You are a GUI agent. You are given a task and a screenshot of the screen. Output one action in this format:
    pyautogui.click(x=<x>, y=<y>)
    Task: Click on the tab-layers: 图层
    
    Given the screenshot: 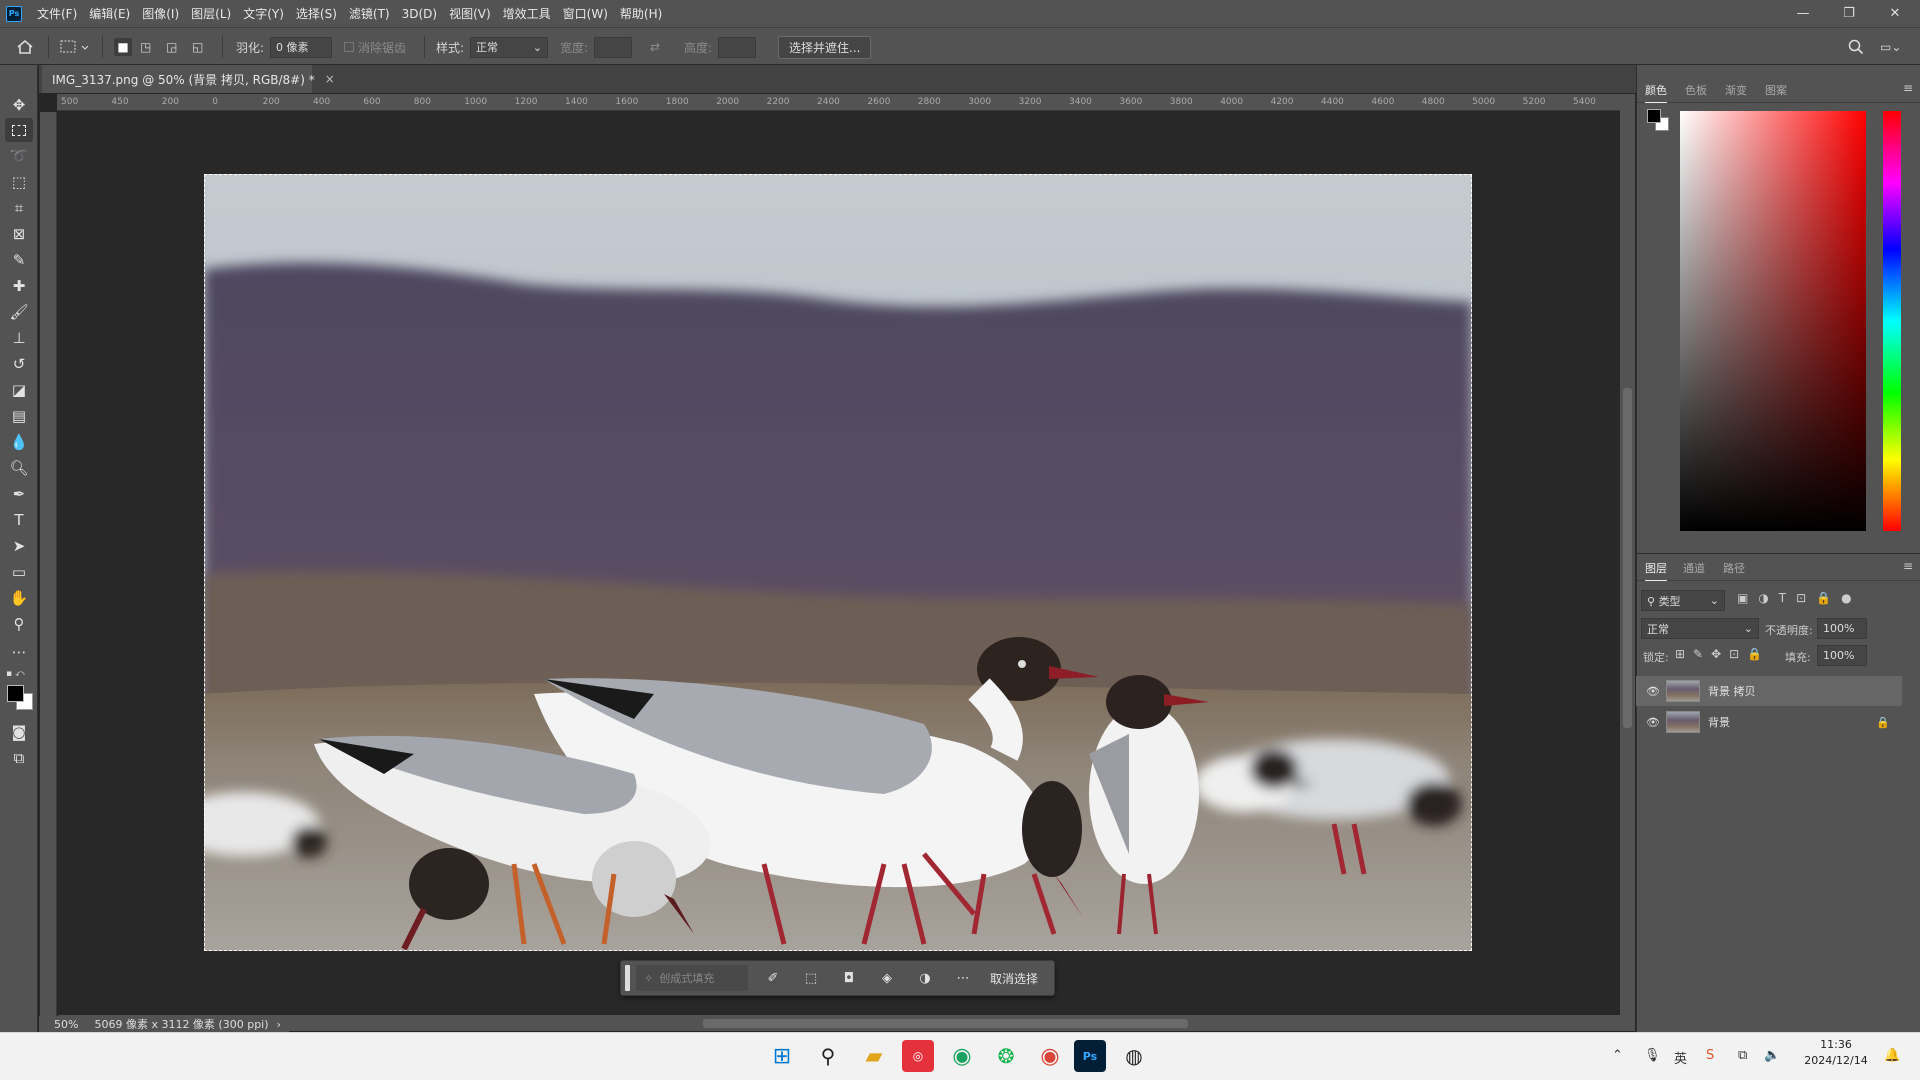 What is the action you would take?
    pyautogui.click(x=1656, y=568)
    